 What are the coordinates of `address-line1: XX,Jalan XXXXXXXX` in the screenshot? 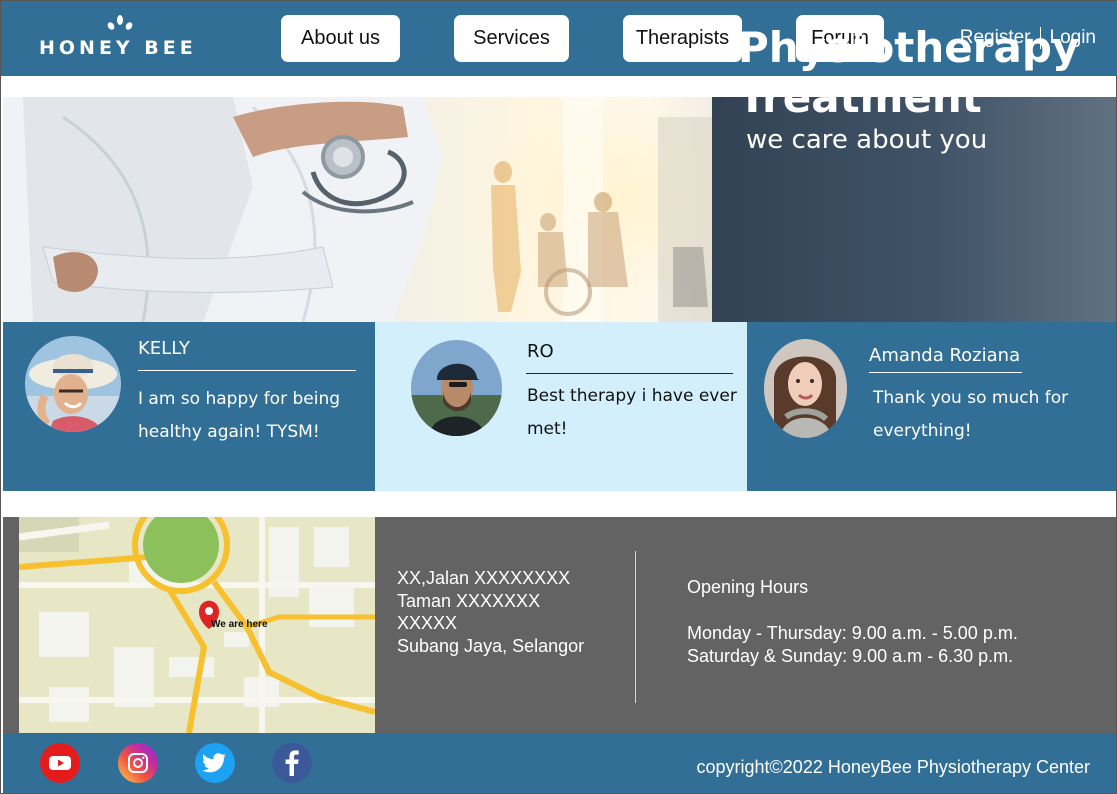 It's located at (484, 578).